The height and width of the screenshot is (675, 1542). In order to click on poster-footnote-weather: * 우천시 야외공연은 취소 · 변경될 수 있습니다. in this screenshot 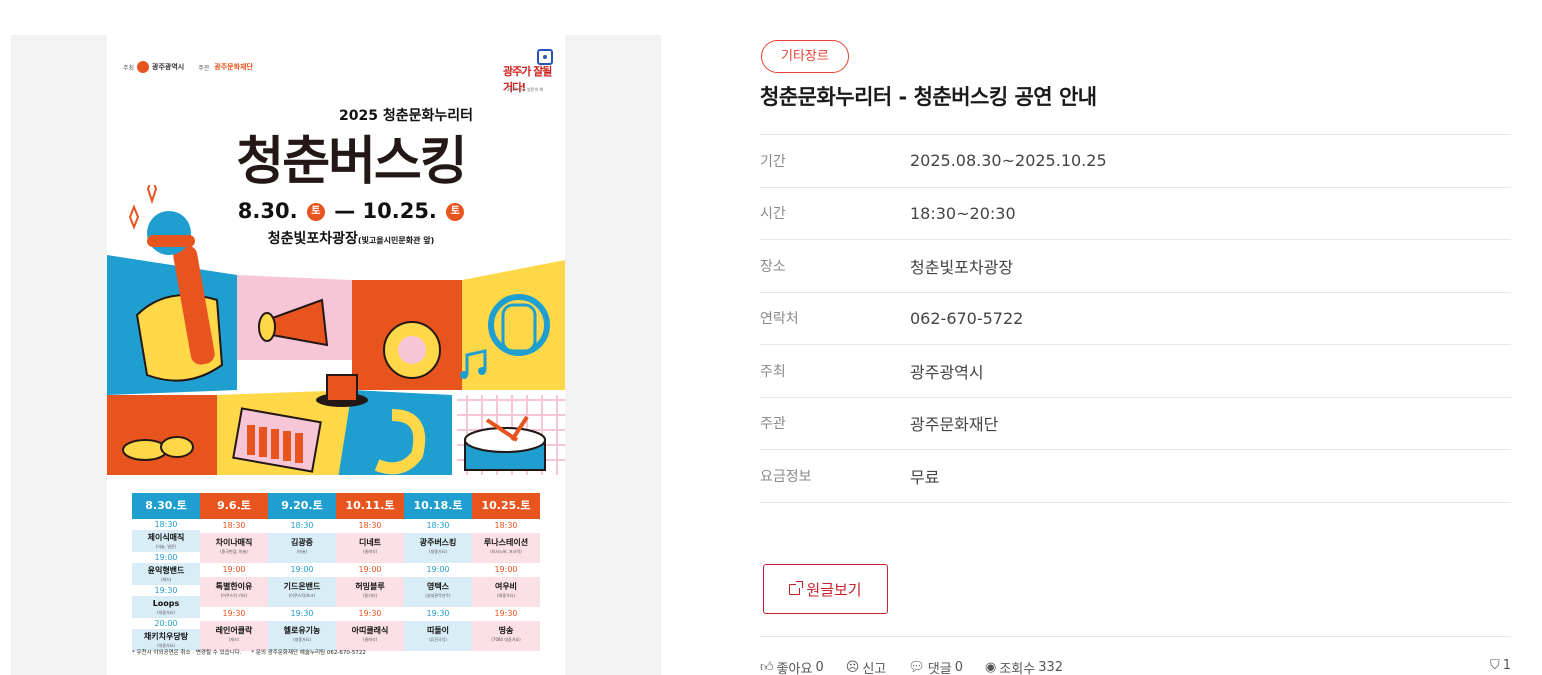, I will do `click(187, 653)`.